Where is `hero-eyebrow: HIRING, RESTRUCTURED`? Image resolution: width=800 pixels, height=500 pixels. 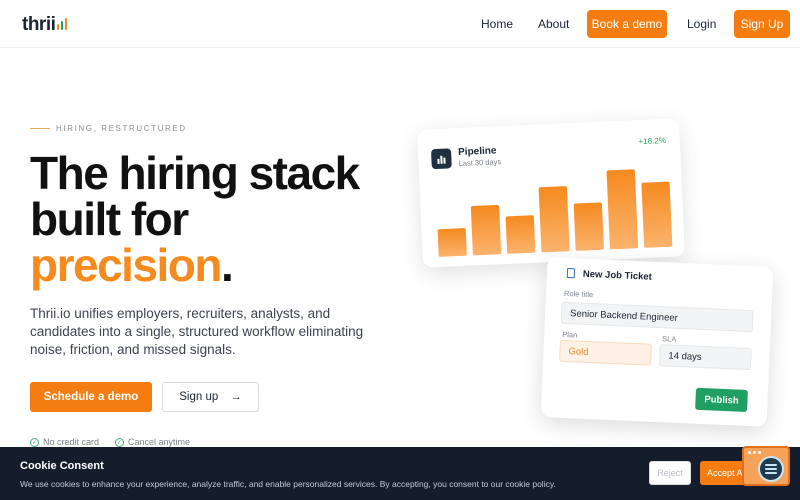 hero-eyebrow: HIRING, RESTRUCTURED is located at coordinates (108, 128).